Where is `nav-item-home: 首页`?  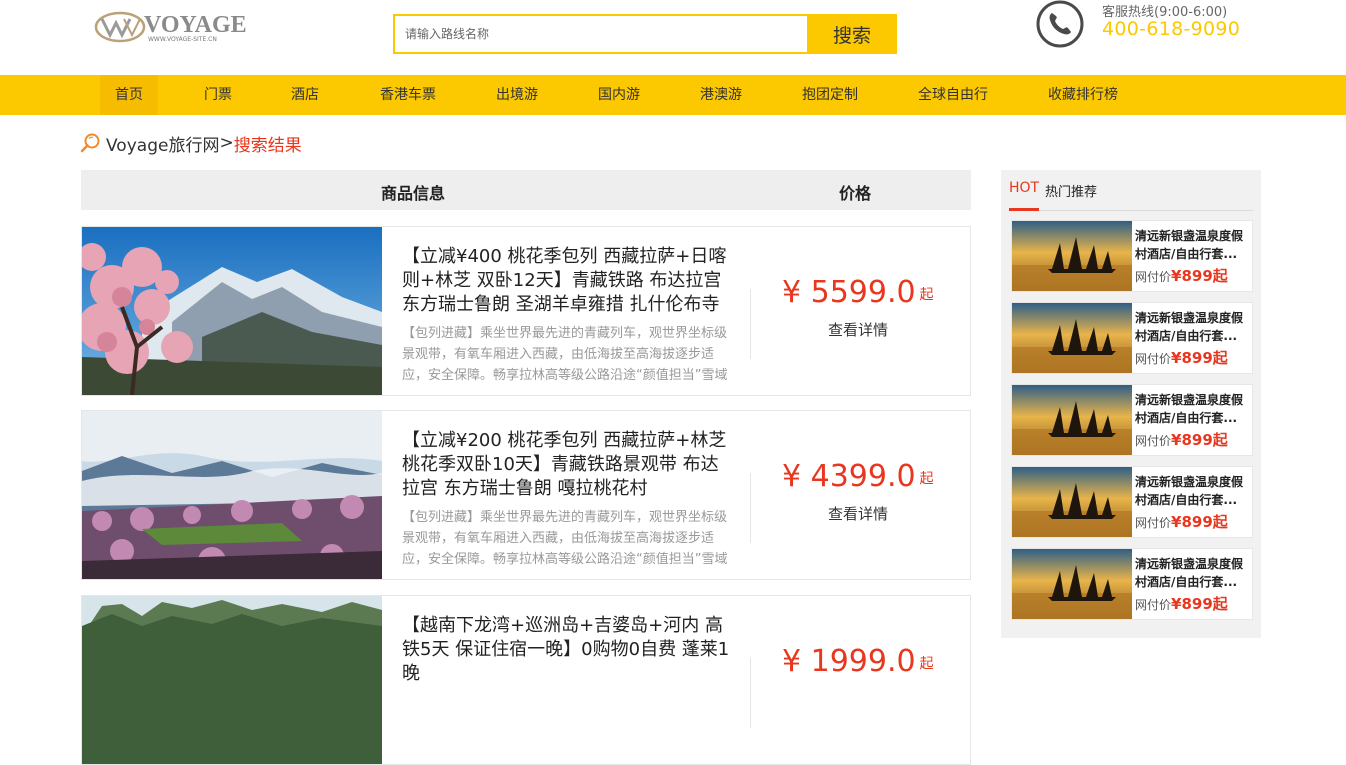 nav-item-home: 首页 is located at coordinates (129, 95).